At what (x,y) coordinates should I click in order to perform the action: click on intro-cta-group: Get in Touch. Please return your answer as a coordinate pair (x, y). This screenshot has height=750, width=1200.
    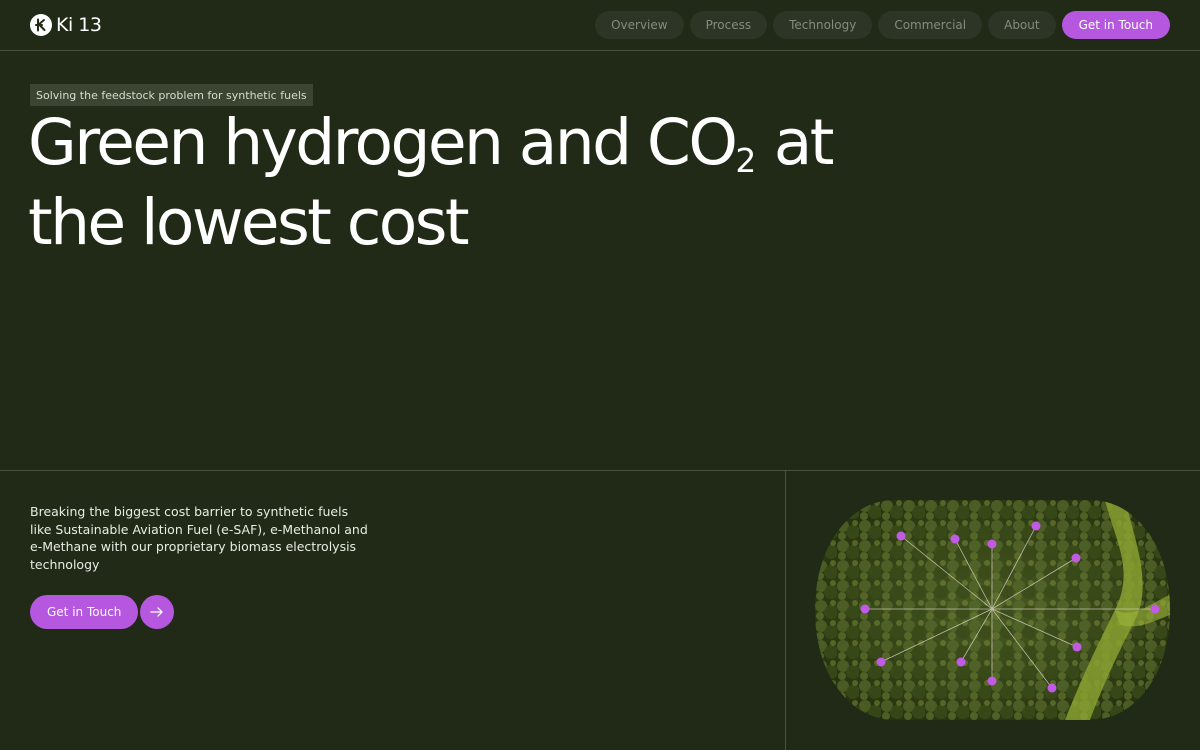
    Looking at the image, I should click on (102, 612).